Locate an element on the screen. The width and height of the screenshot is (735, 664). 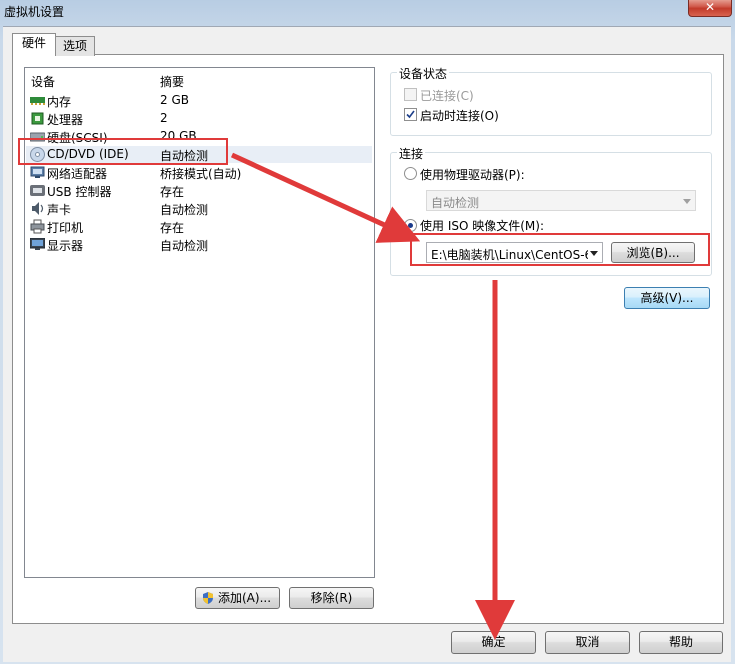
processor-icon is located at coordinates (37, 118).